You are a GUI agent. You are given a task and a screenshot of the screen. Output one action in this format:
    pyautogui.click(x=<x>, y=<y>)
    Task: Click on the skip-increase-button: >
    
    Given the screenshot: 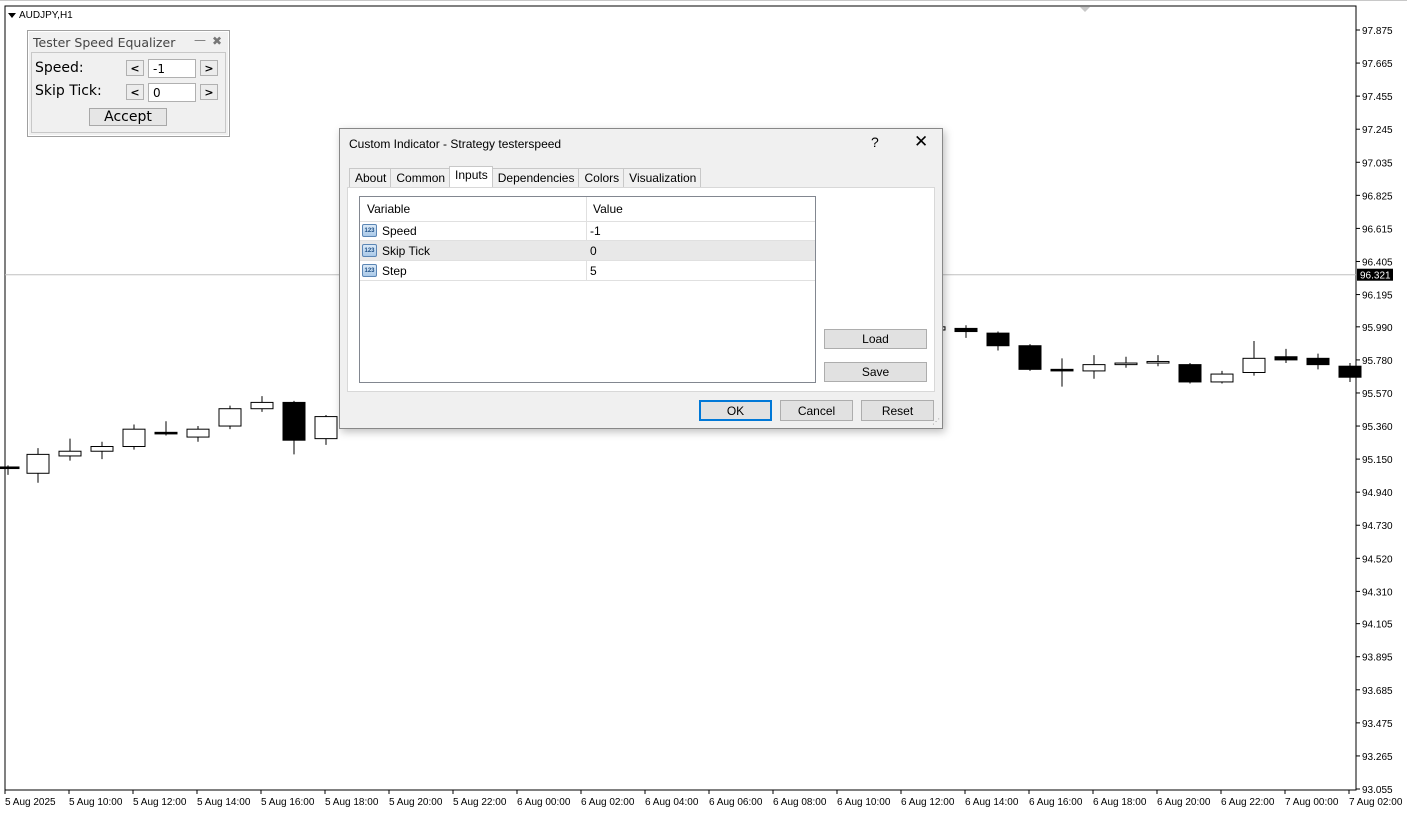 What is the action you would take?
    pyautogui.click(x=209, y=92)
    